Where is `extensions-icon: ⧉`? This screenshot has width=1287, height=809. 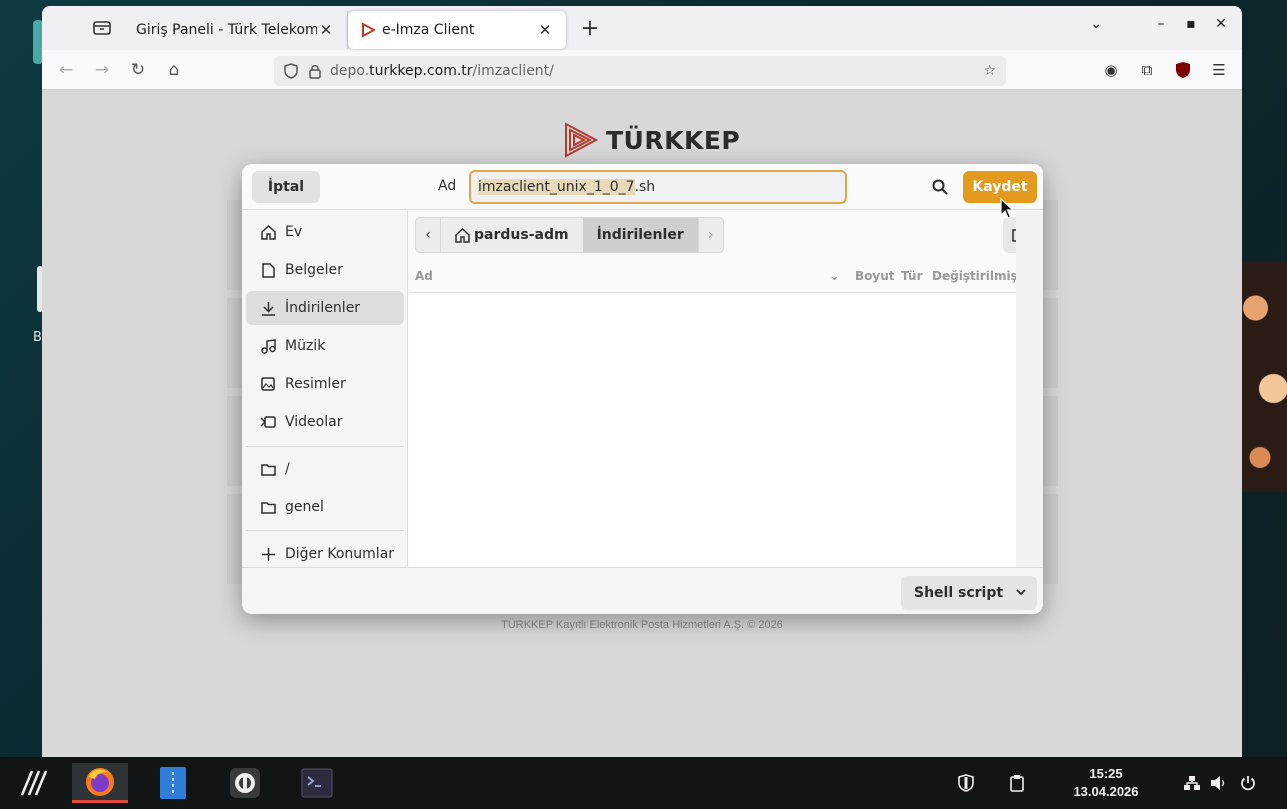
extensions-icon: ⧉ is located at coordinates (1147, 70).